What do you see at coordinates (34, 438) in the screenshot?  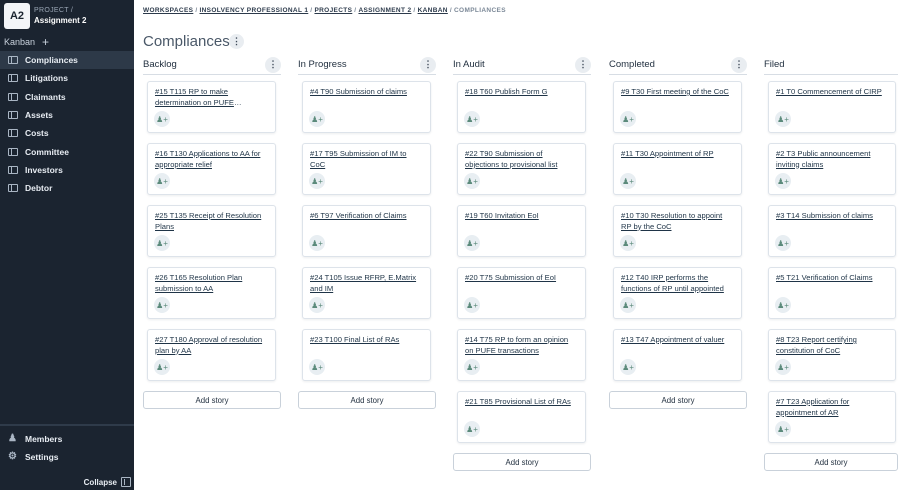 I see `members-link: ♟ Members` at bounding box center [34, 438].